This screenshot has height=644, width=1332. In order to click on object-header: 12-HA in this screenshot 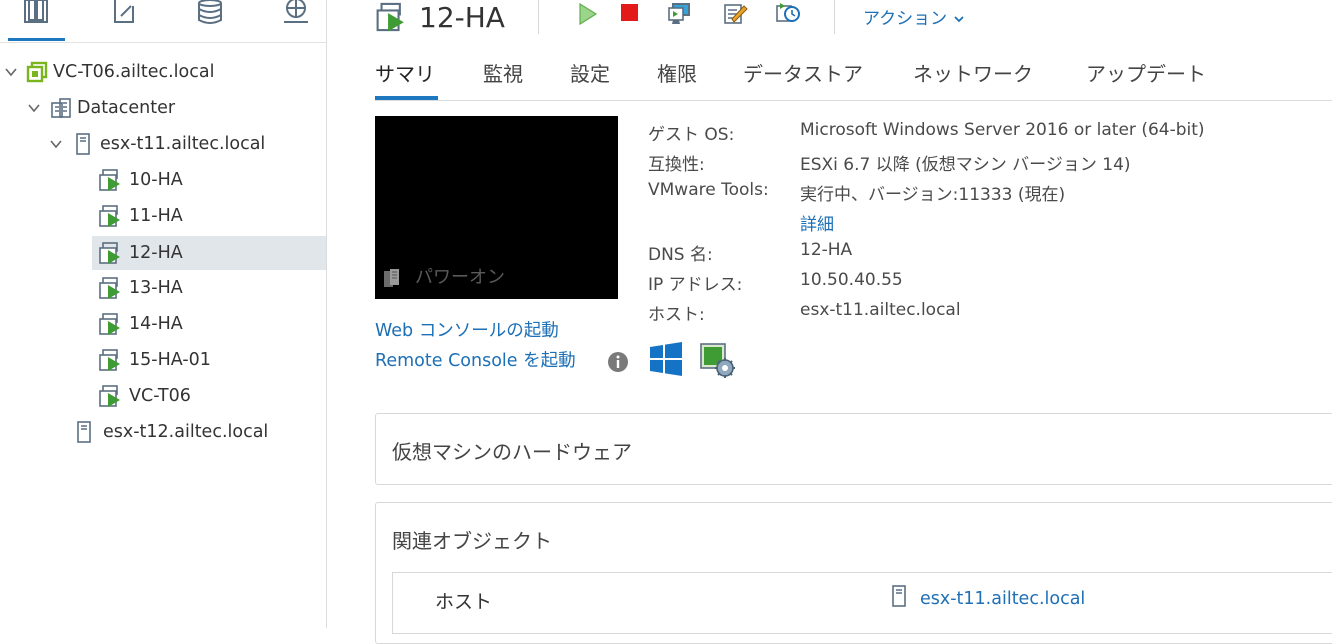, I will do `click(440, 17)`.